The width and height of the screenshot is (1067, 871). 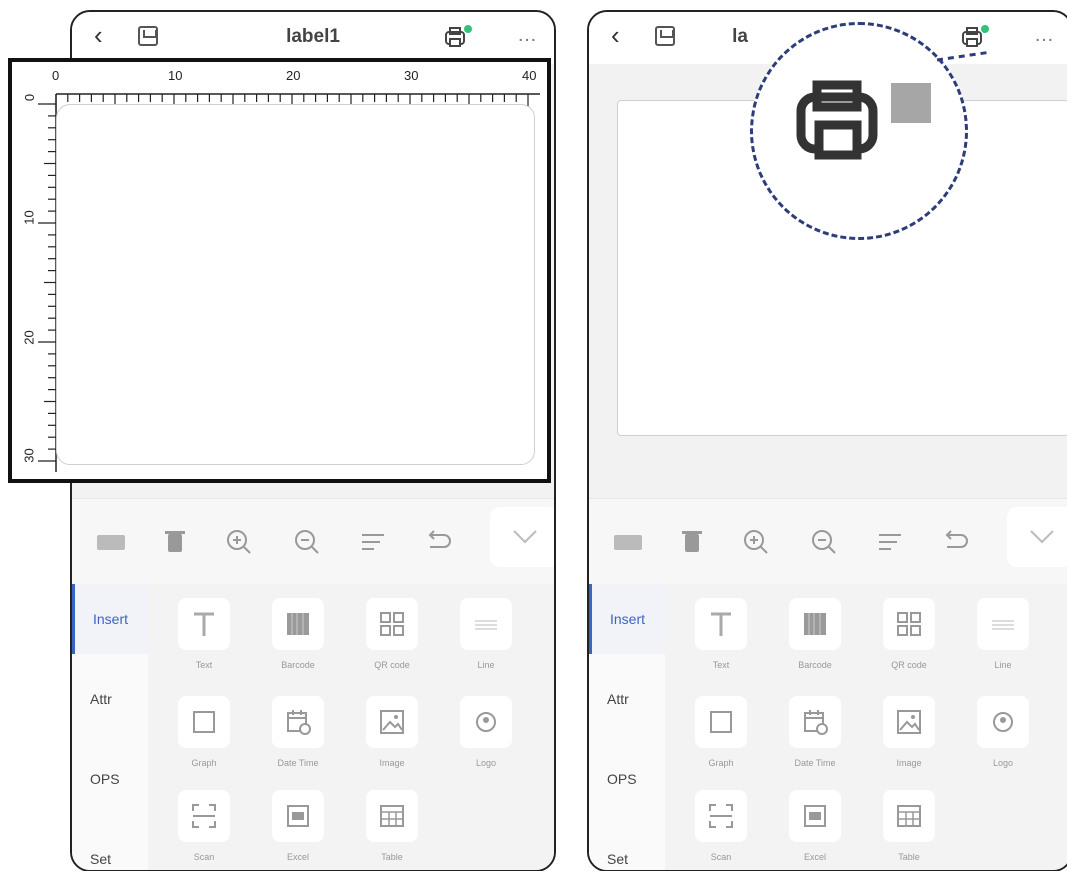 I want to click on ruler-h-tick-30: 30, so click(x=411, y=75).